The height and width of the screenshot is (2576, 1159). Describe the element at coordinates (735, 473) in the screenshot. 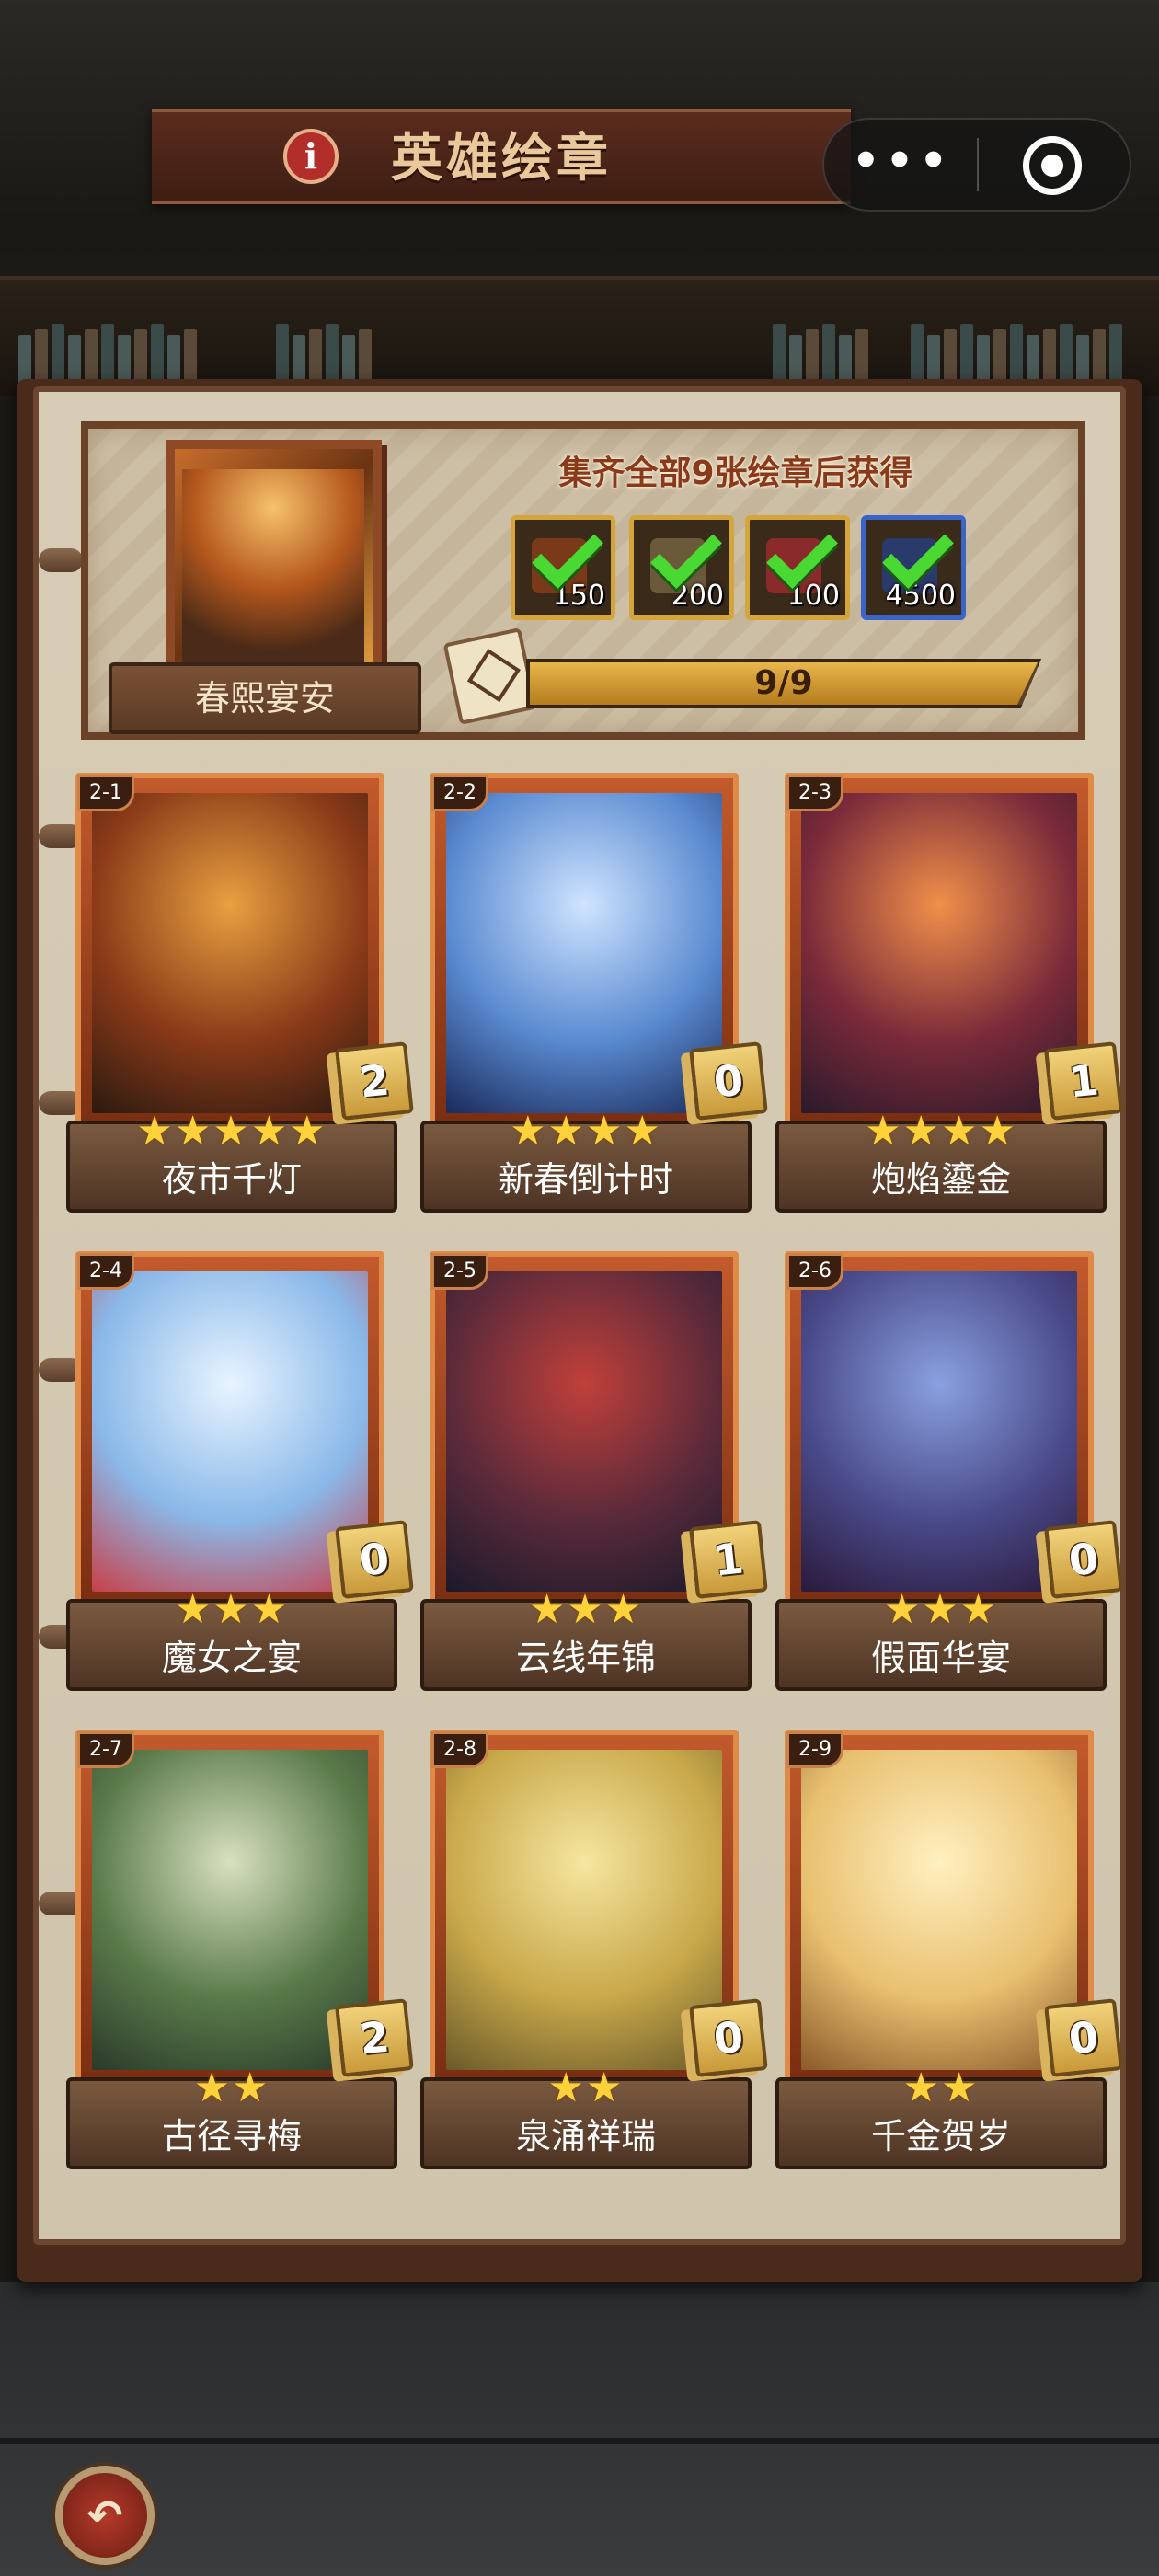

I see `reward-title: 集齐全部9张绘章后获得` at that location.